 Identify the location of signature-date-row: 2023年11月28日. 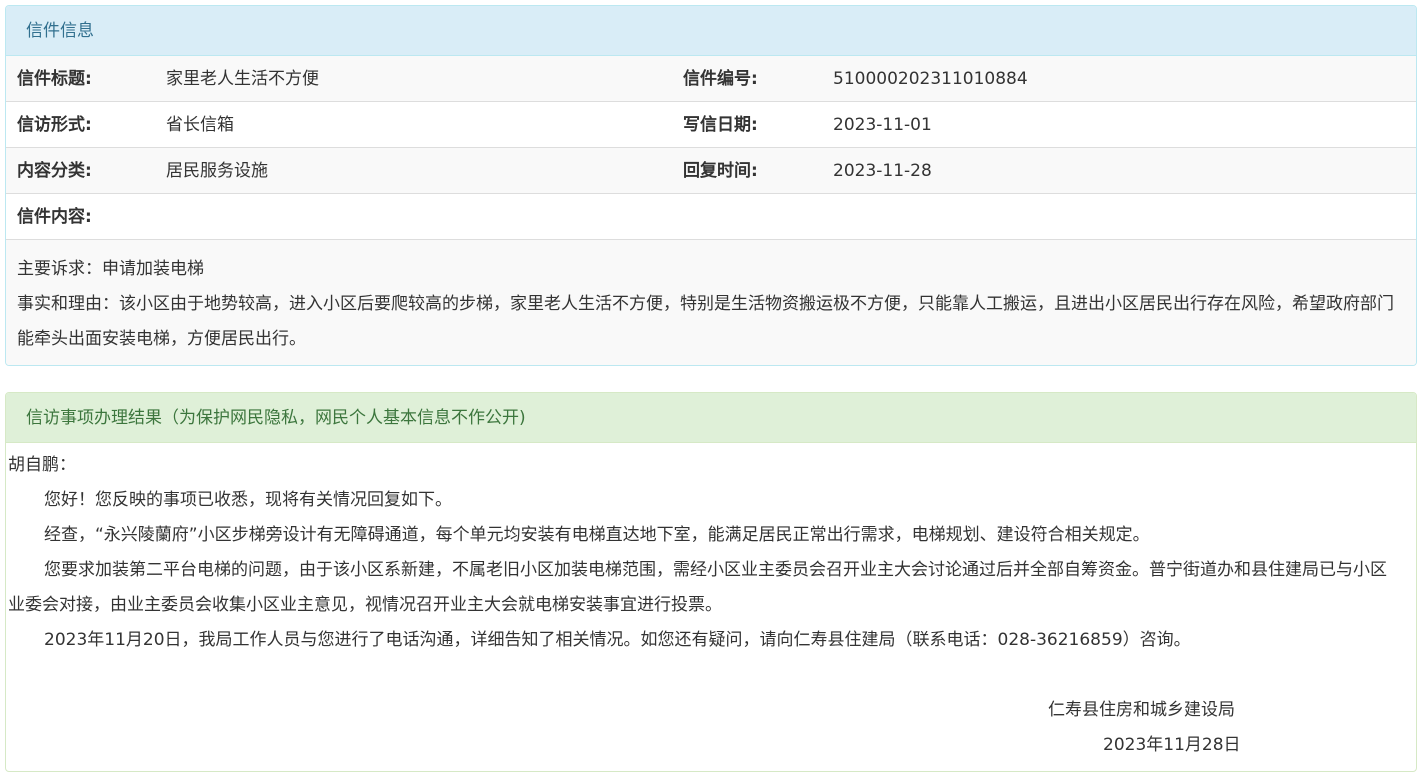
(703, 745).